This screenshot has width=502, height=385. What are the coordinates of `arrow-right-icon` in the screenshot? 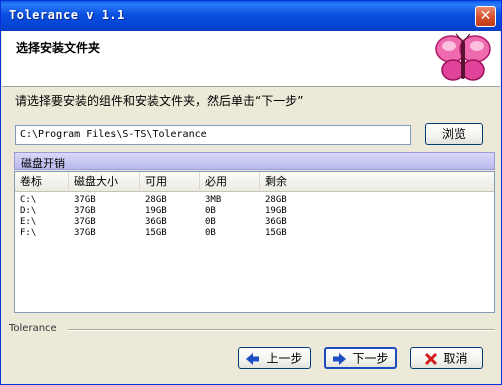 It's located at (340, 358).